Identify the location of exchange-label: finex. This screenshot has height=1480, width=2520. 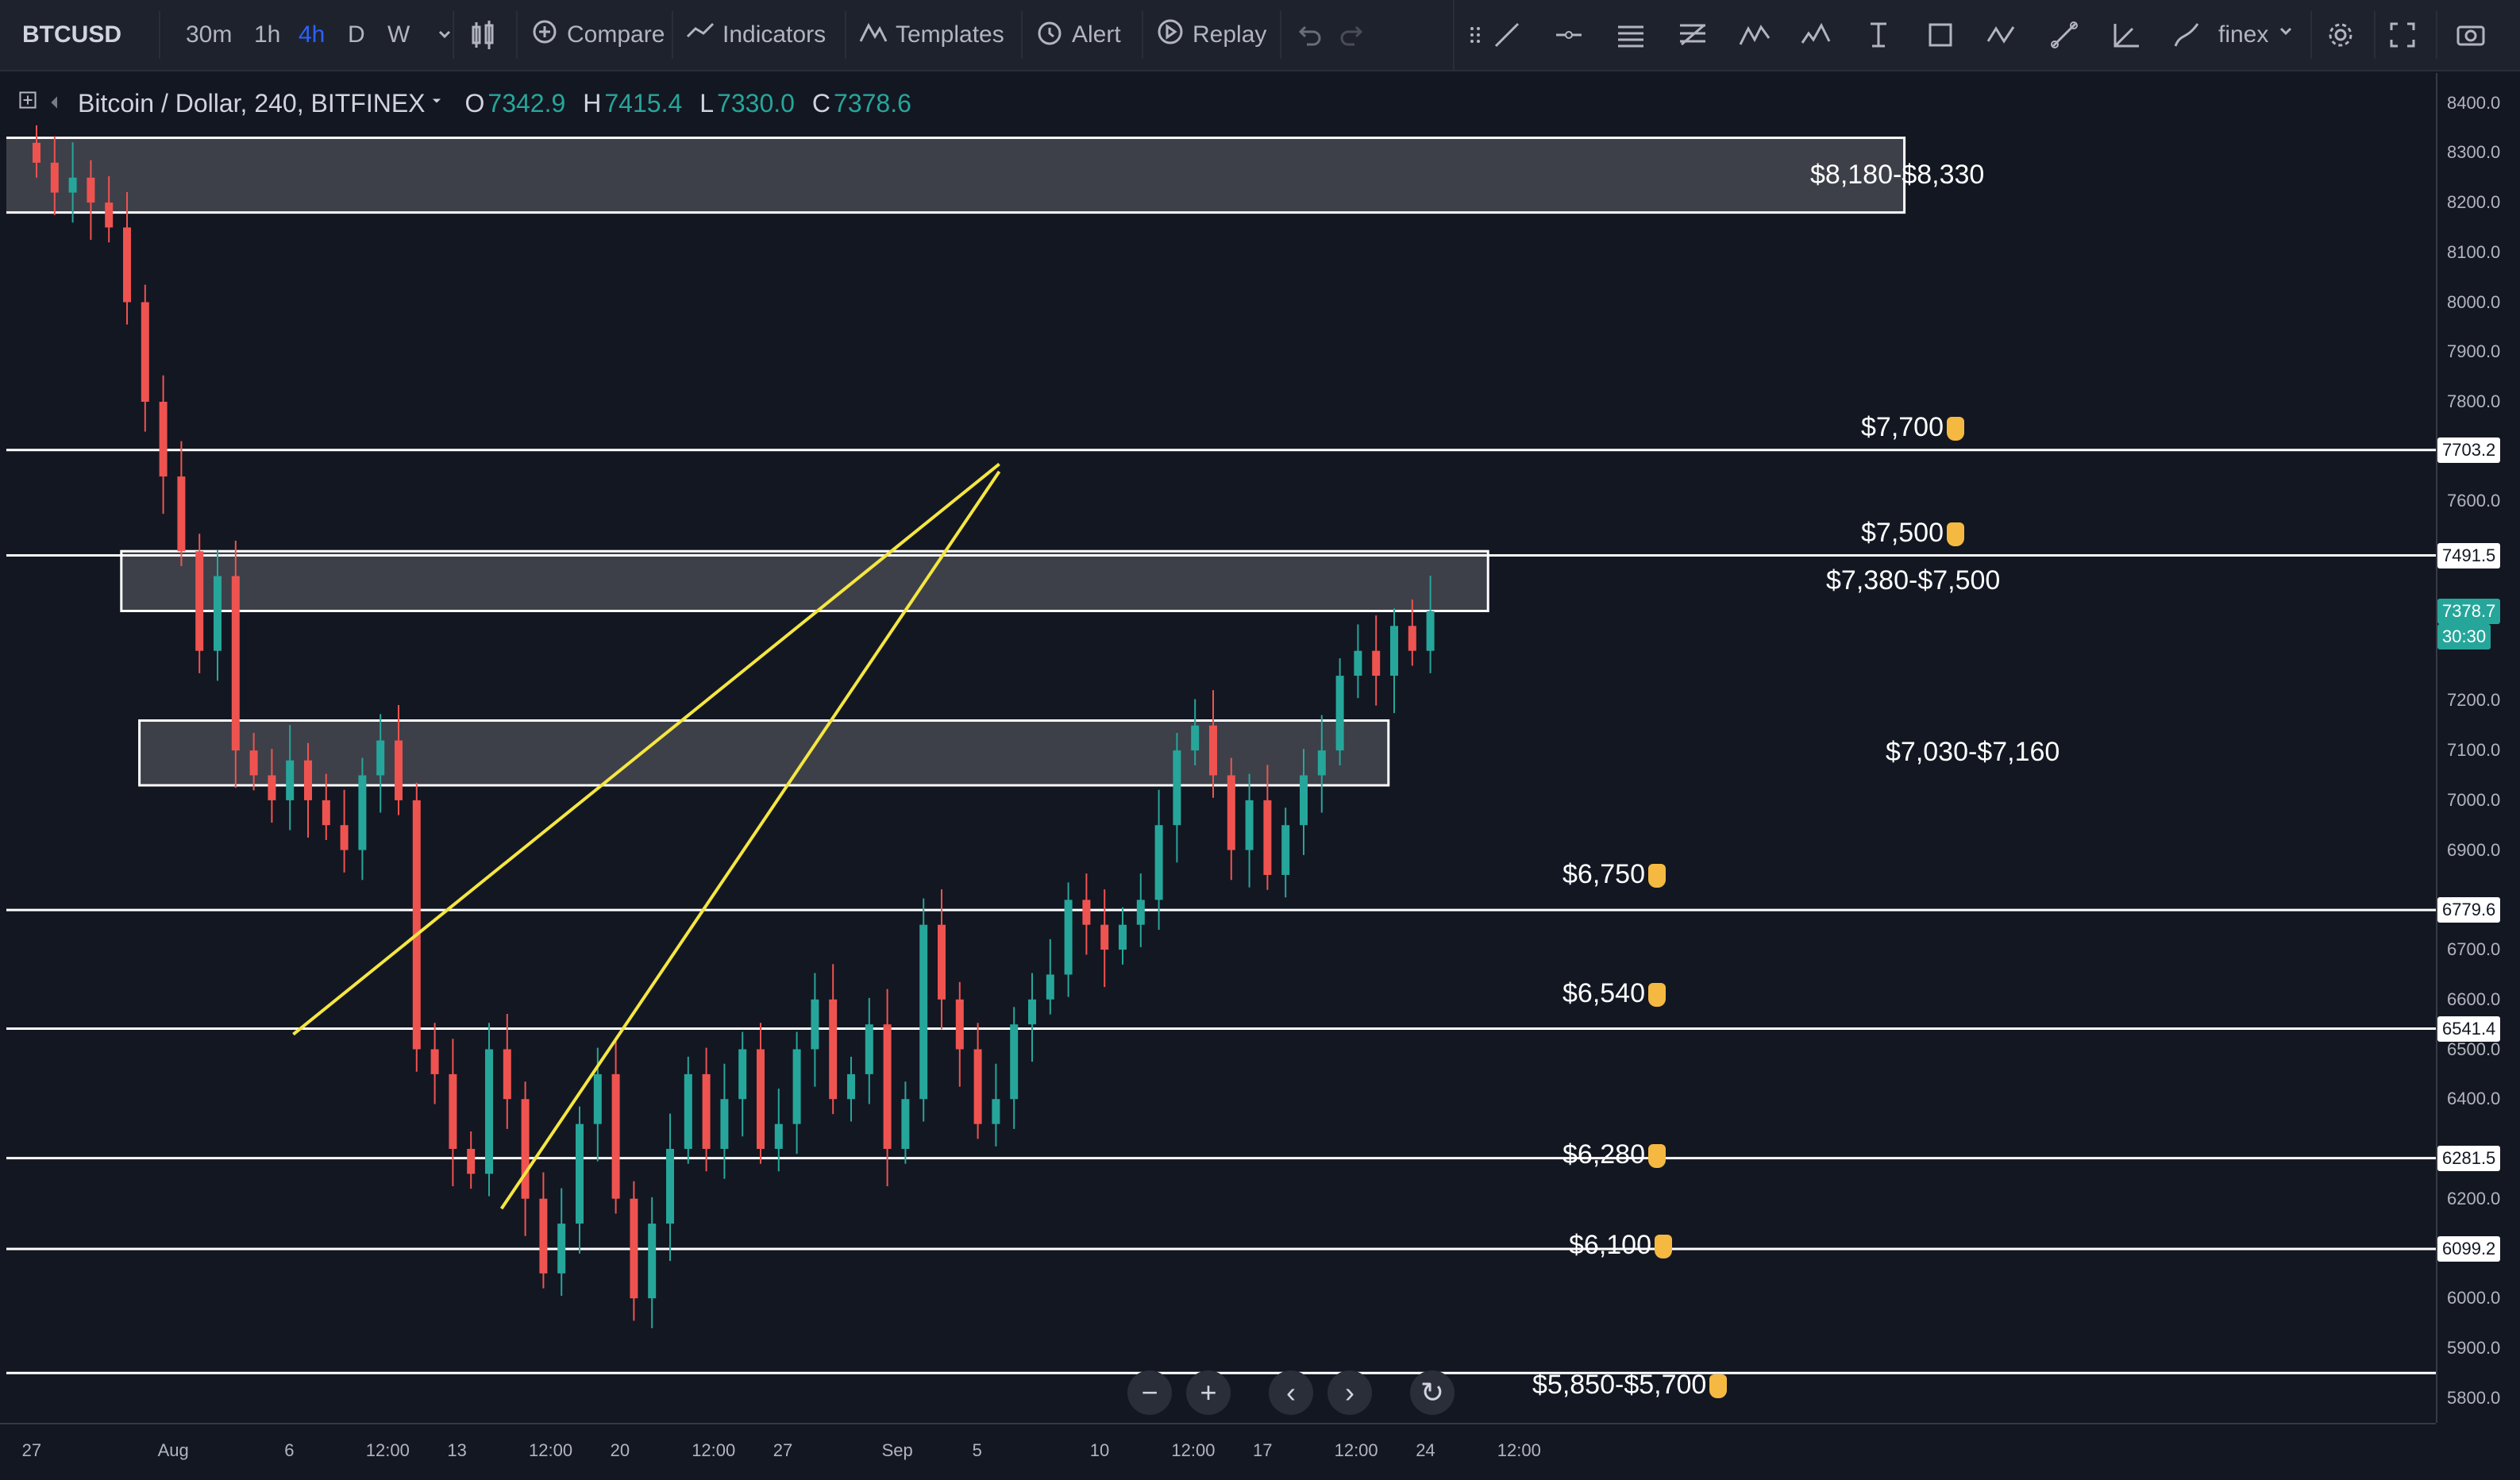
(2243, 34).